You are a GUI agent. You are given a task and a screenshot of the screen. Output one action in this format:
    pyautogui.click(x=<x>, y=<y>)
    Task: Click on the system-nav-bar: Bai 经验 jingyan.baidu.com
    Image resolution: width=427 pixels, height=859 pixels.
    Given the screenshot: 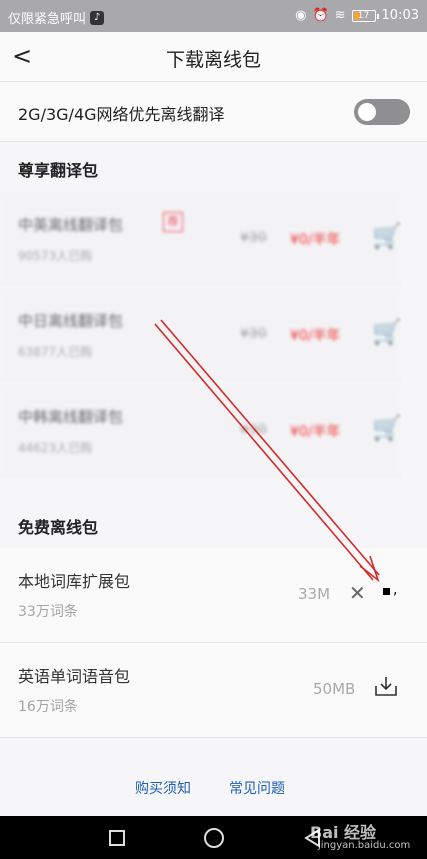 What is the action you would take?
    pyautogui.click(x=213, y=837)
    